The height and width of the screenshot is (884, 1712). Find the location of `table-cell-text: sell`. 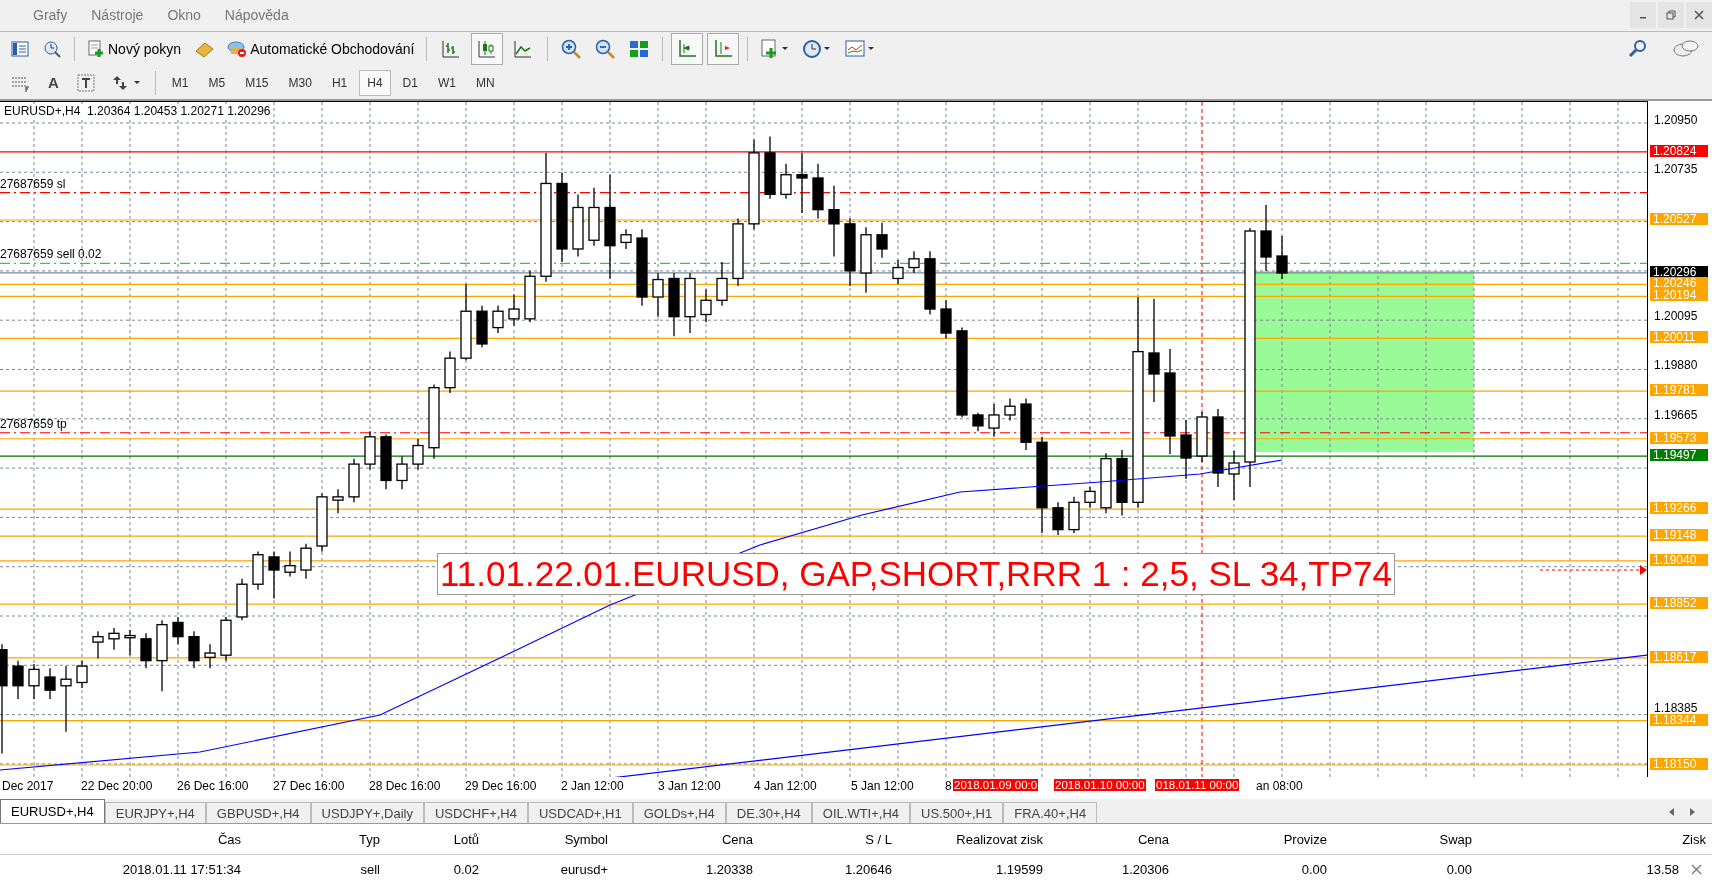

table-cell-text: sell is located at coordinates (370, 869).